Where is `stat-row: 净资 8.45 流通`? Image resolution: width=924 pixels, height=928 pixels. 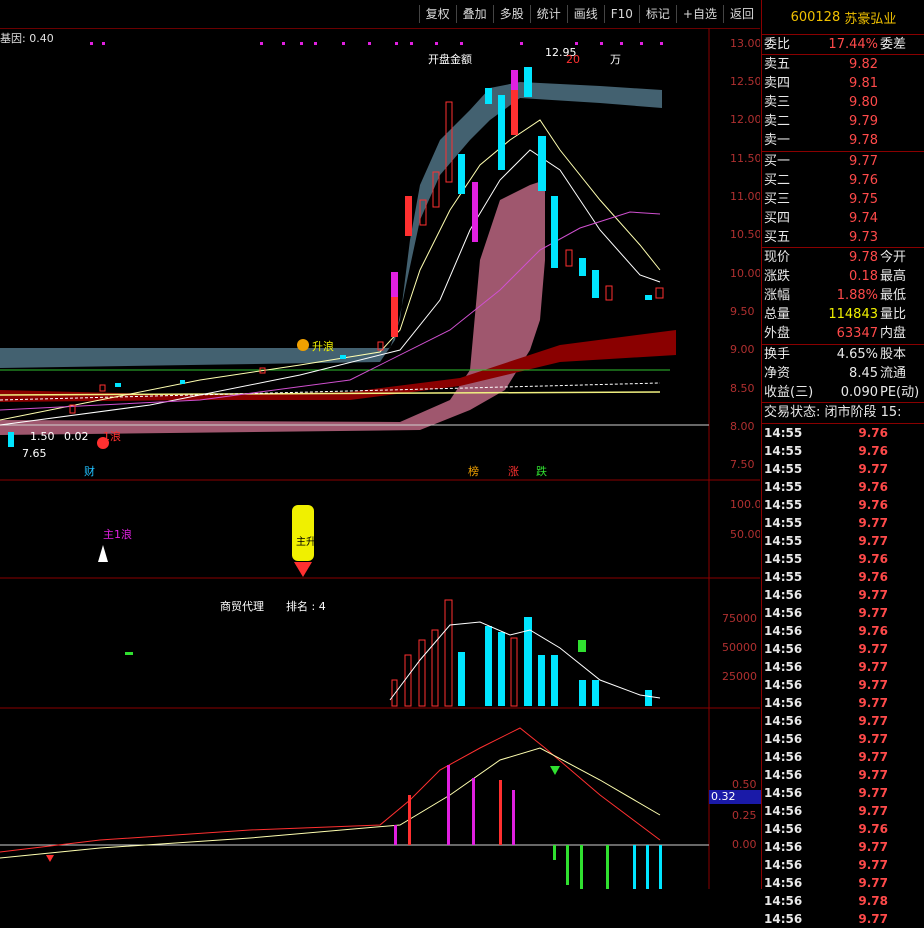 stat-row: 净资 8.45 流通 is located at coordinates (843, 373).